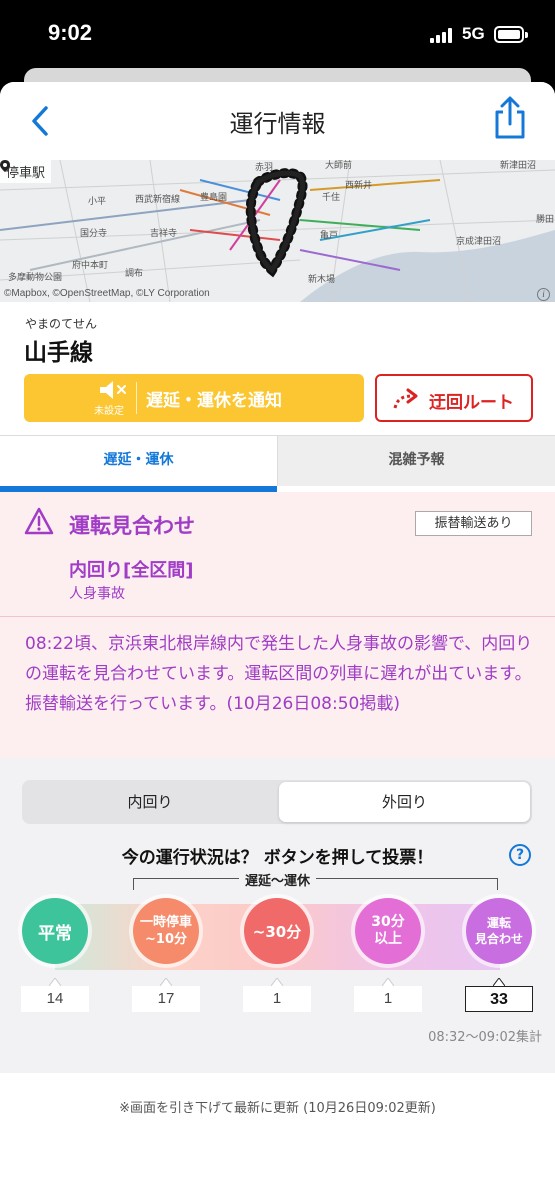 Image resolution: width=555 pixels, height=1200 pixels. What do you see at coordinates (499, 999) in the screenshot?
I see `vote-count: 33` at bounding box center [499, 999].